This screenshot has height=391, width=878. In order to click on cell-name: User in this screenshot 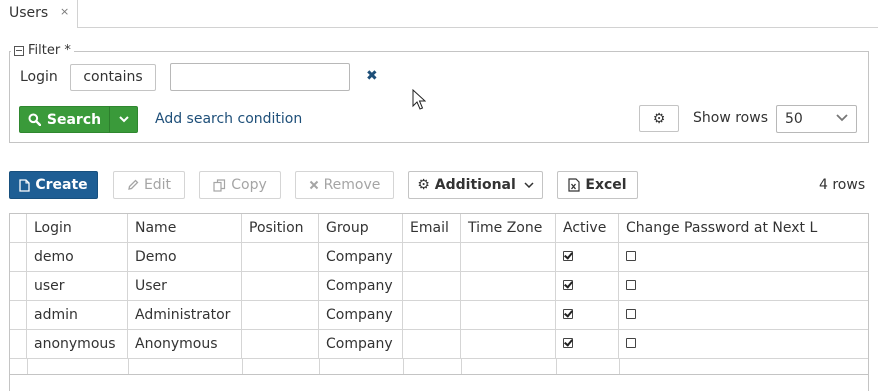, I will do `click(185, 286)`.